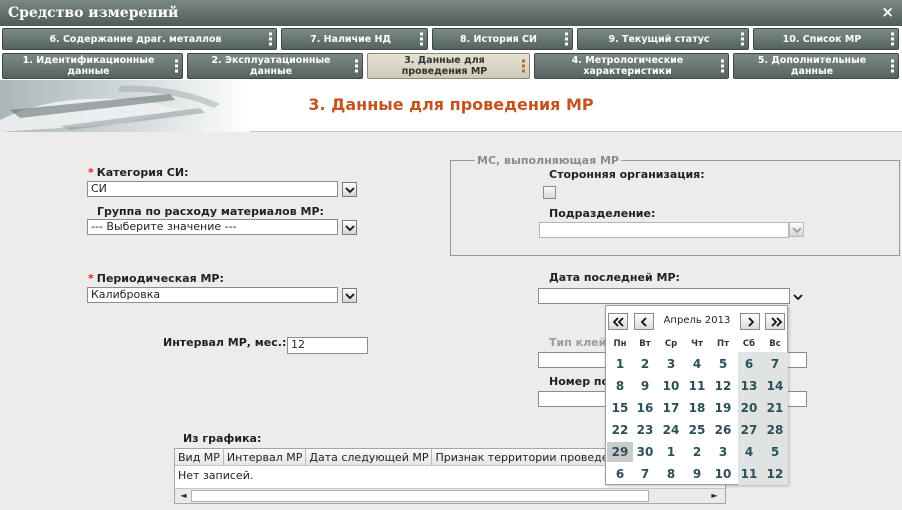 This screenshot has height=510, width=902. Describe the element at coordinates (369, 457) in the screenshot. I see `column-header: Дата следующей МР` at that location.